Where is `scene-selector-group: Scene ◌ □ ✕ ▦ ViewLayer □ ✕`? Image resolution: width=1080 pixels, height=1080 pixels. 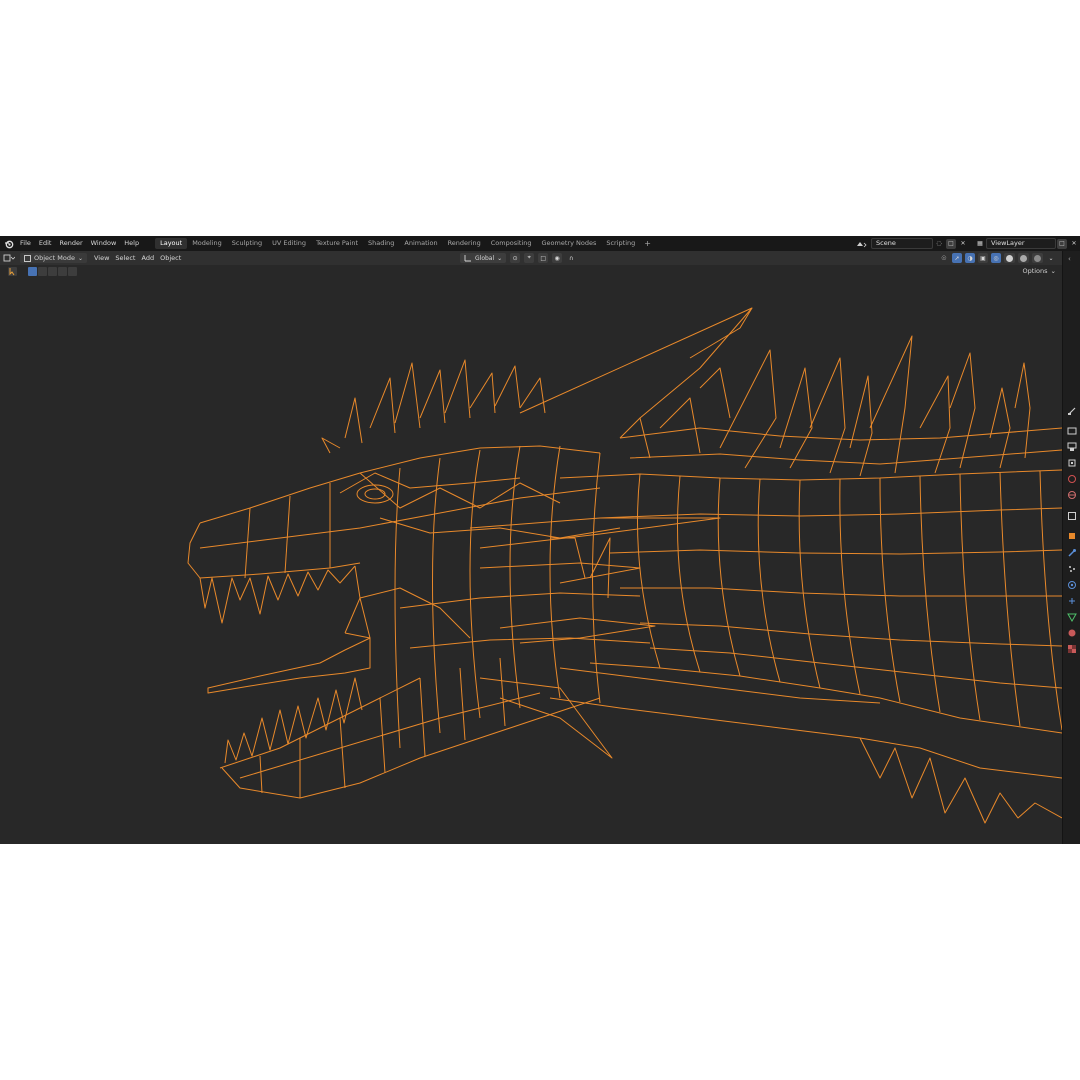
scene-selector-group: Scene ◌ □ ✕ ▦ ViewLayer □ ✕ is located at coordinates (966, 243).